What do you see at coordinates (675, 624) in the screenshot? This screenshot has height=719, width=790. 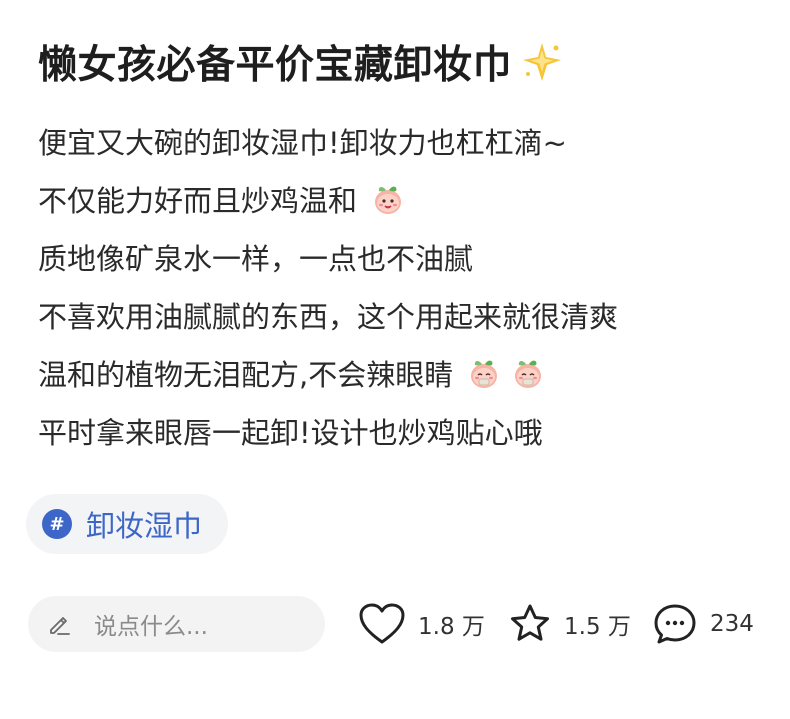 I see `comment-bubble-icon` at bounding box center [675, 624].